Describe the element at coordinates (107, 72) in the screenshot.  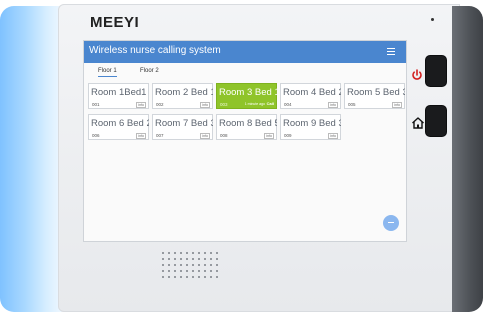
I see `tab-floor-1: Floor 1` at that location.